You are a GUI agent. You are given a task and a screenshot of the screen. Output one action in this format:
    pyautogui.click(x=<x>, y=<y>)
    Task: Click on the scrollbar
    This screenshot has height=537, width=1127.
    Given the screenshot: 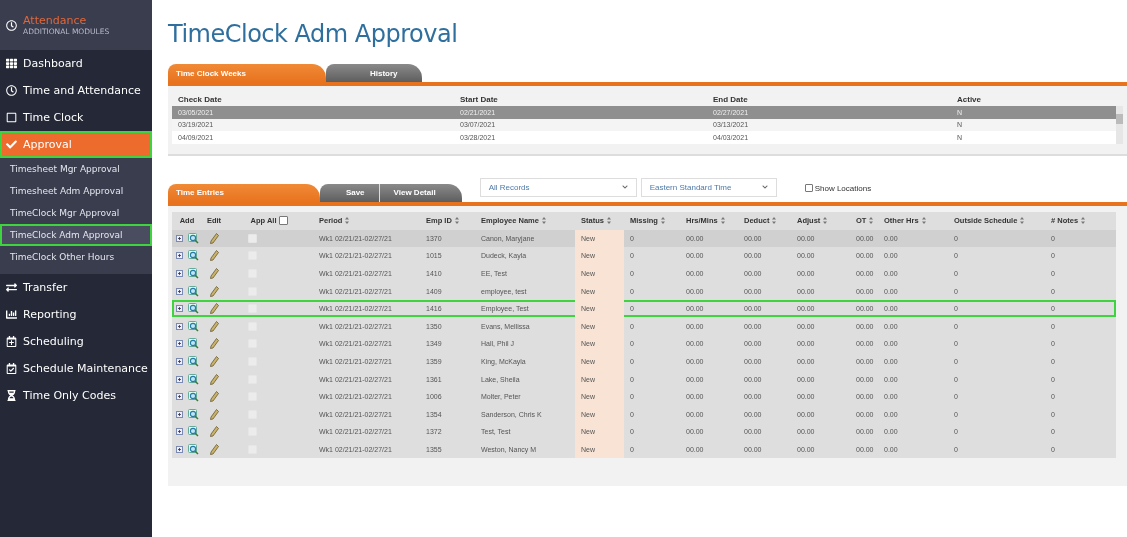 What is the action you would take?
    pyautogui.click(x=1119, y=125)
    